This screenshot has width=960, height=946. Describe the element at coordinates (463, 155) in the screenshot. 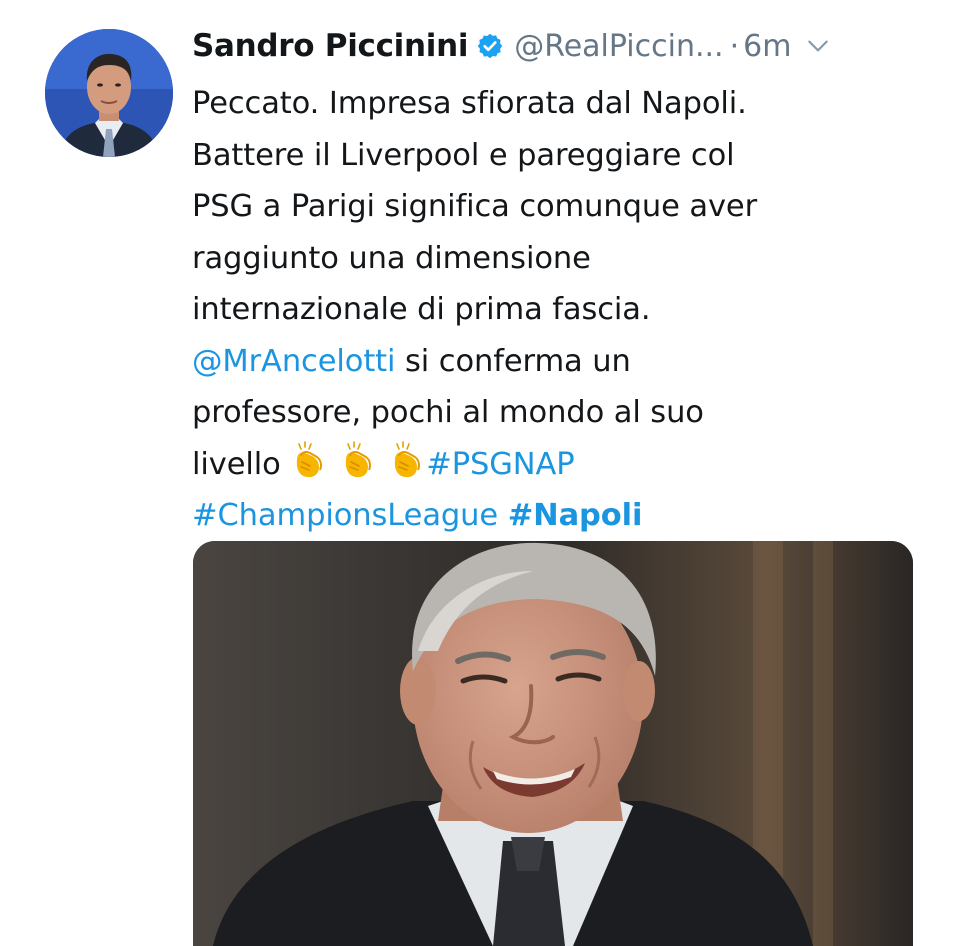

I see `tweet-text-line: Battere il Liverpool e pareggiare col` at that location.